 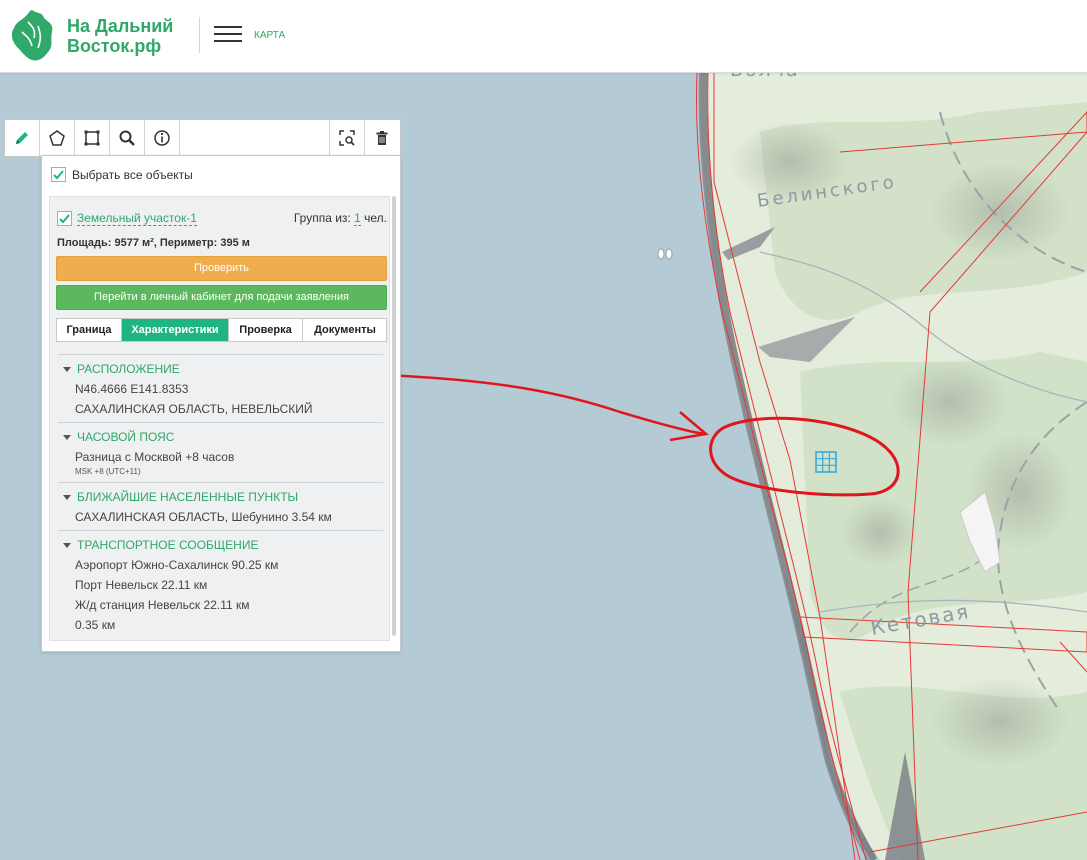 I want to click on pencil-icon, so click(x=22, y=138).